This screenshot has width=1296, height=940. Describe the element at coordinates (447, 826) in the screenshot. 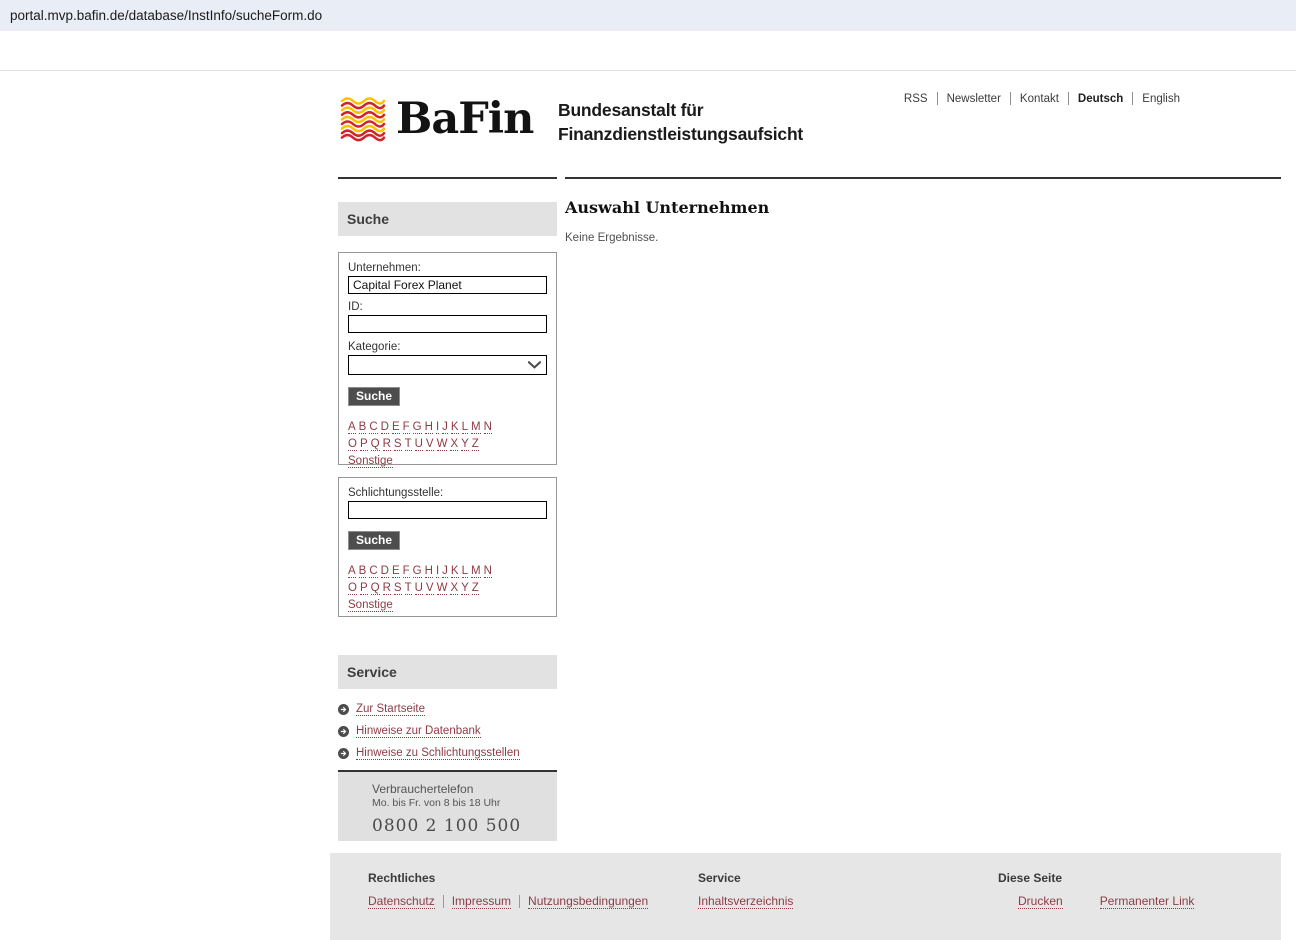

I see `phone-number: 0800 2 100 500` at that location.